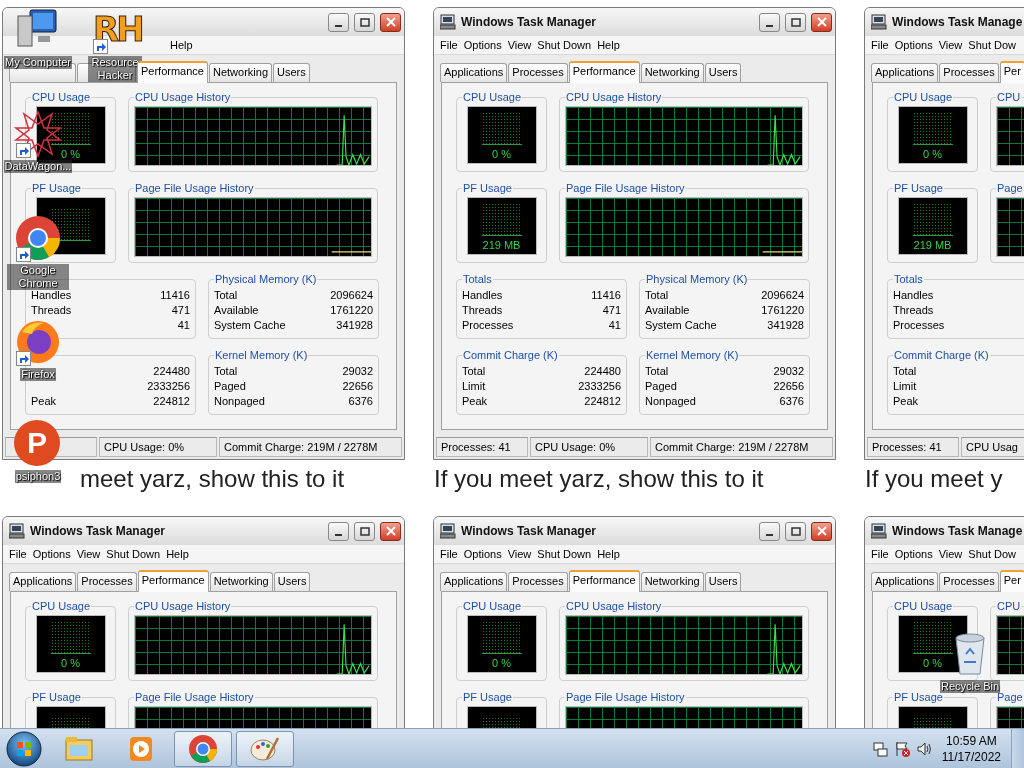 The image size is (1024, 768). What do you see at coordinates (482, 310) in the screenshot?
I see `stat-label: Threads` at bounding box center [482, 310].